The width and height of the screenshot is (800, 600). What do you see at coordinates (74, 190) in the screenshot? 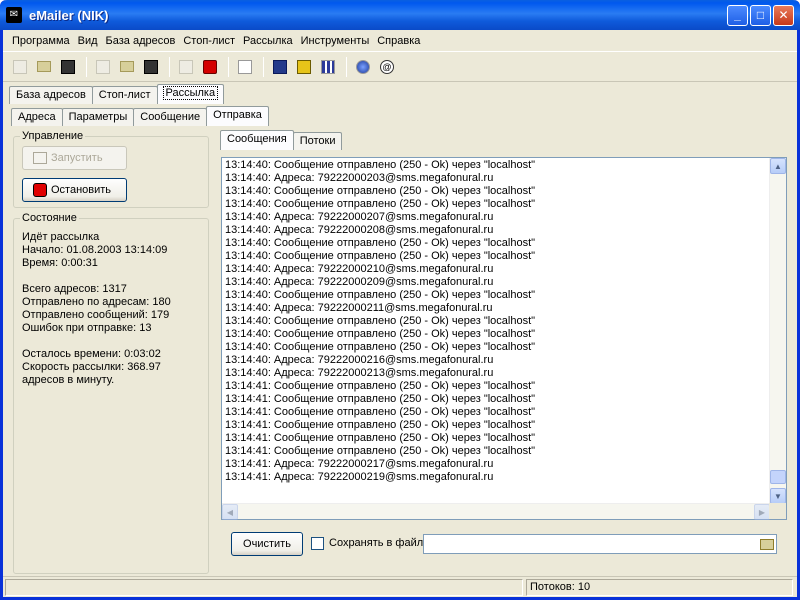
I see `stop-button: Остановить` at bounding box center [74, 190].